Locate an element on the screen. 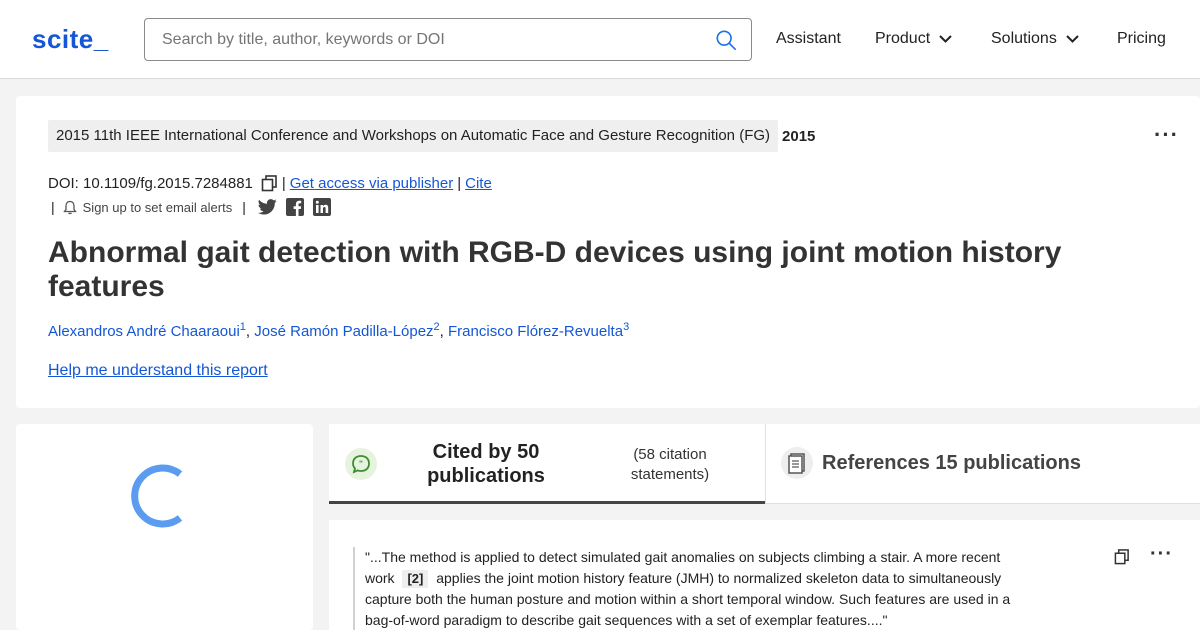  author-link: Francisco Flórez-Revuelta is located at coordinates (535, 331).